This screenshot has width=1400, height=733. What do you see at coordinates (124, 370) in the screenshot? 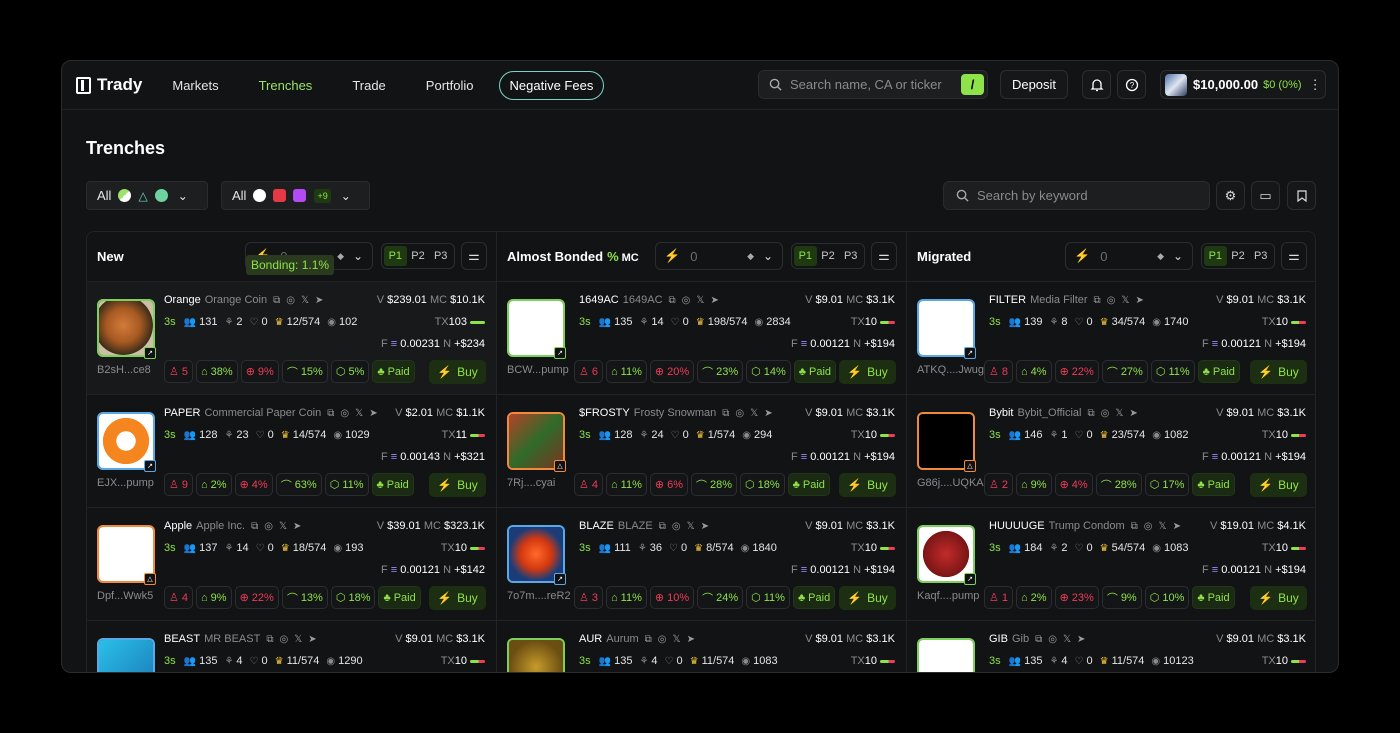
I see `token-address: B2sH...ce8` at bounding box center [124, 370].